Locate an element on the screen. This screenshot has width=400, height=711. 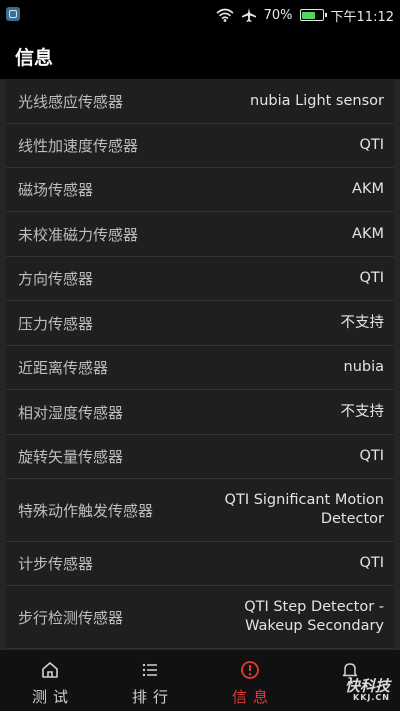
battery-percent: 70% is located at coordinates (278, 15).